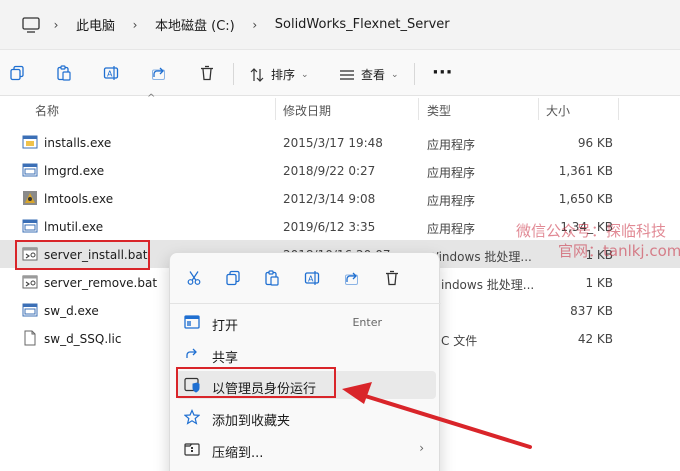 The width and height of the screenshot is (680, 471). Describe the element at coordinates (78, 143) in the screenshot. I see `file-name: installs.exe` at that location.